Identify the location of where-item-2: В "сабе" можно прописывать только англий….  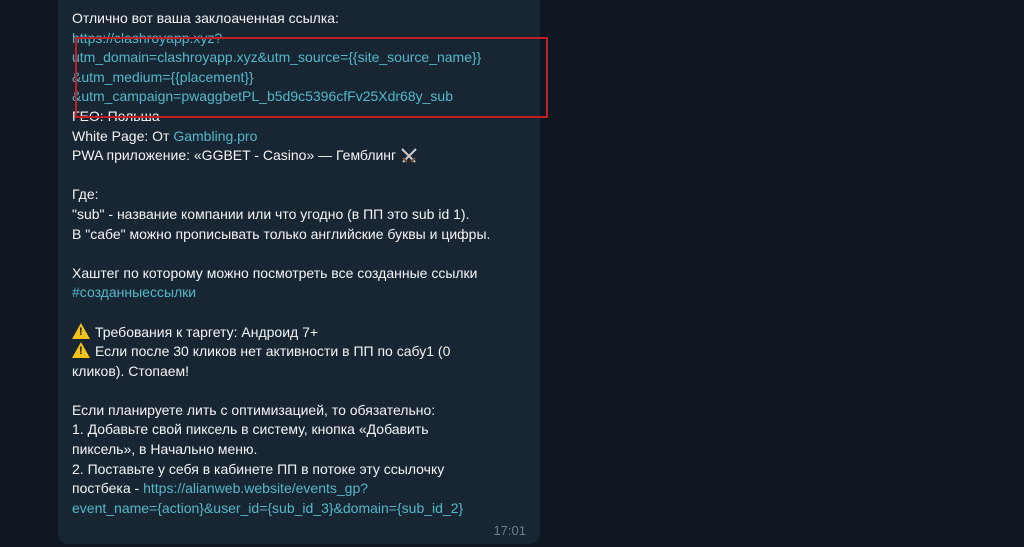
(281, 233).